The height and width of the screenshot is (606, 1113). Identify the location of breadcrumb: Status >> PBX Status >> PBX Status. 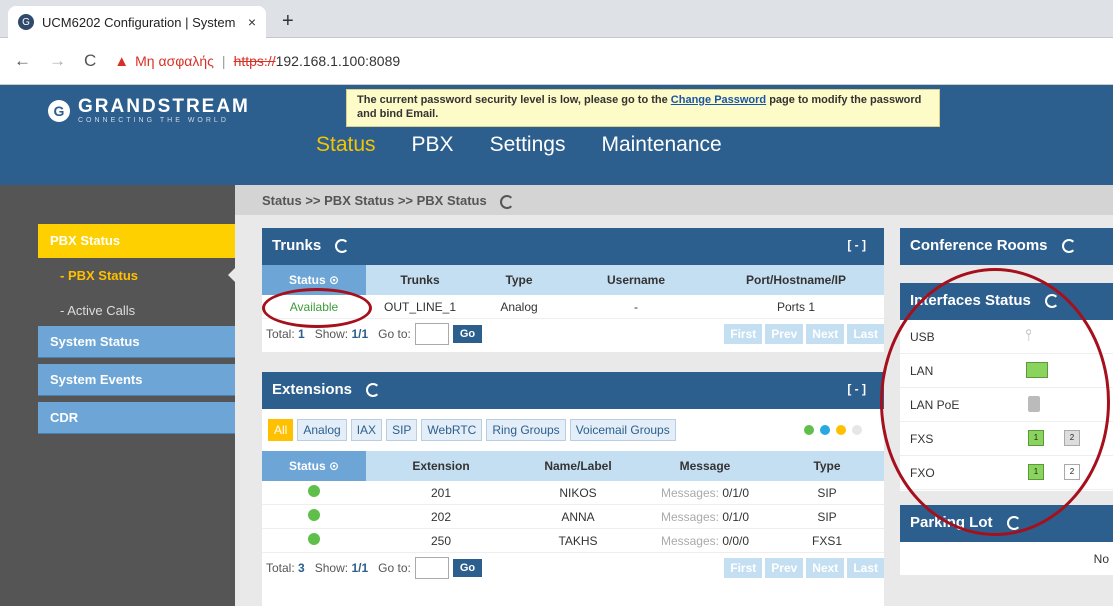
(674, 200).